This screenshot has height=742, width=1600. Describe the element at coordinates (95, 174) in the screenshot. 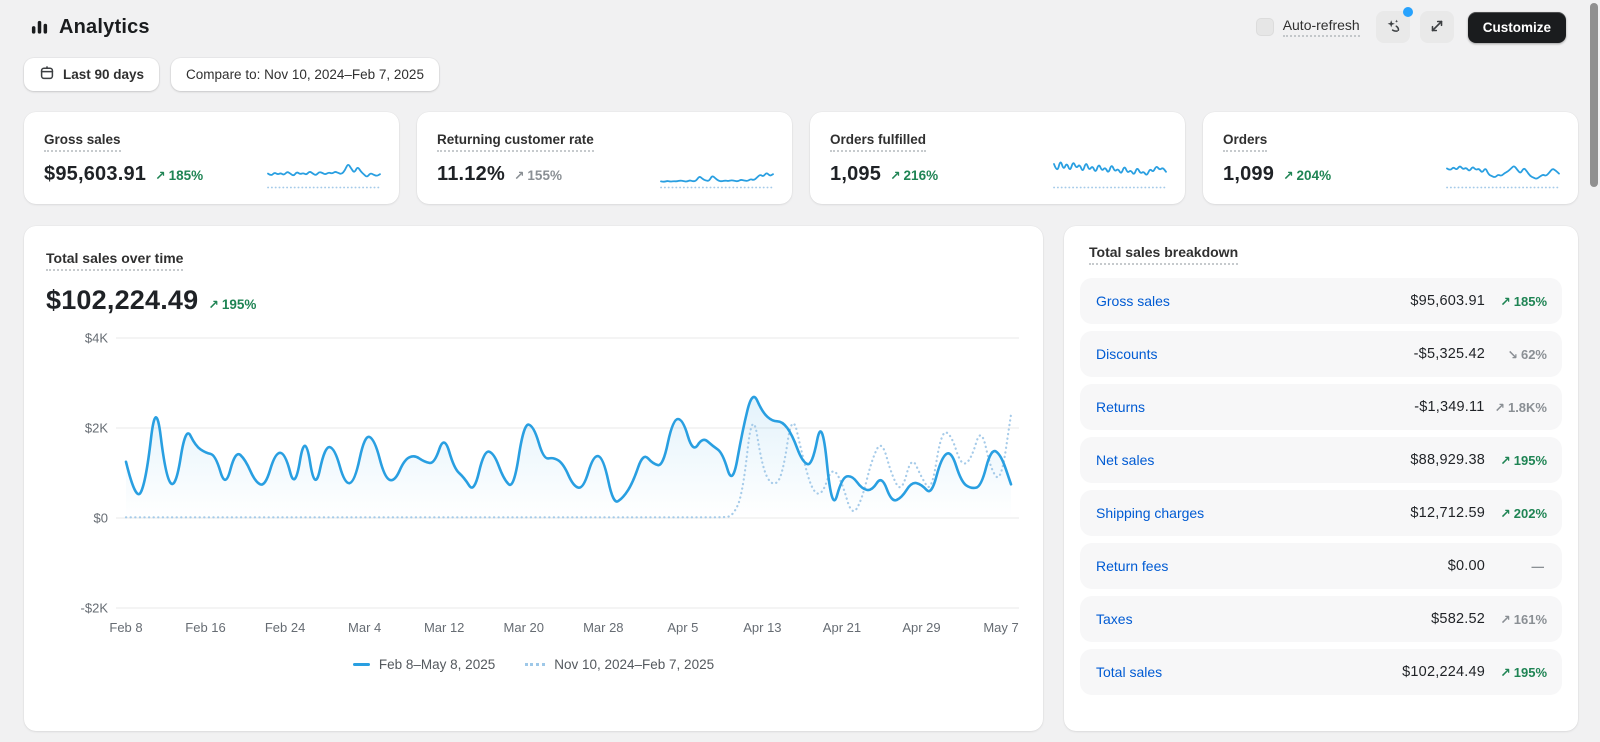

I see `metric-value: $95,603.91` at that location.